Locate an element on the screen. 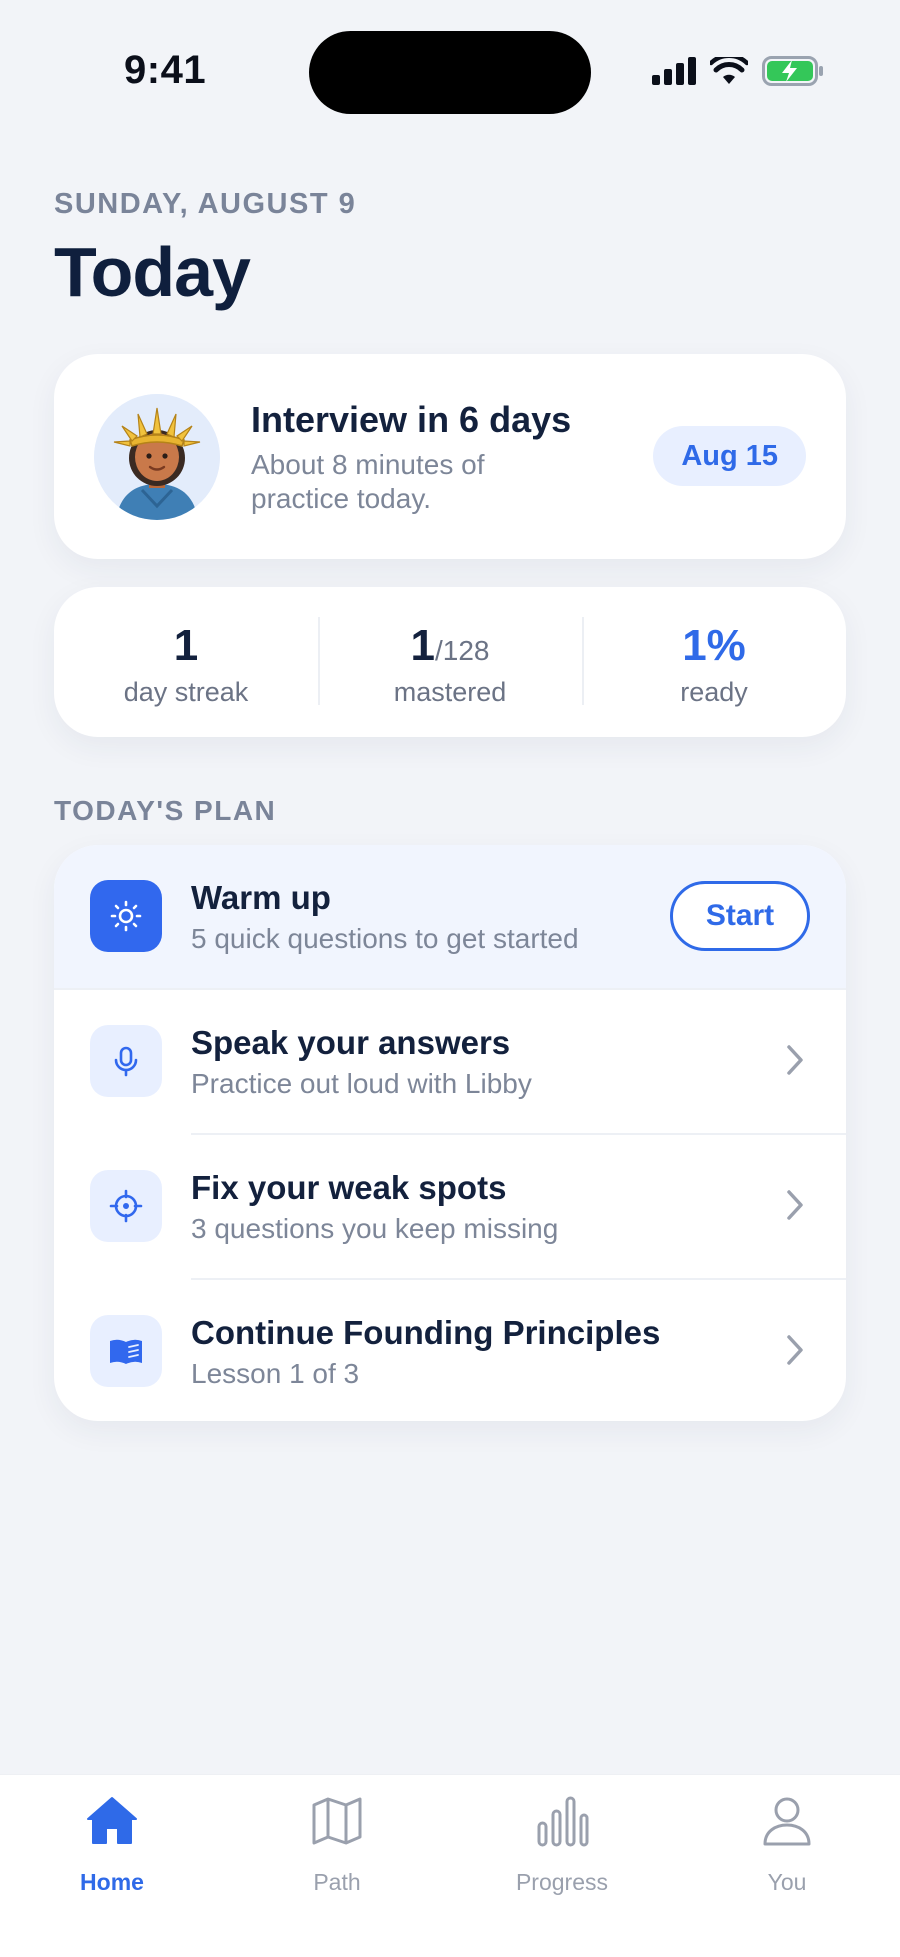 The height and width of the screenshot is (1957, 900). stat-value: 1% is located at coordinates (714, 645).